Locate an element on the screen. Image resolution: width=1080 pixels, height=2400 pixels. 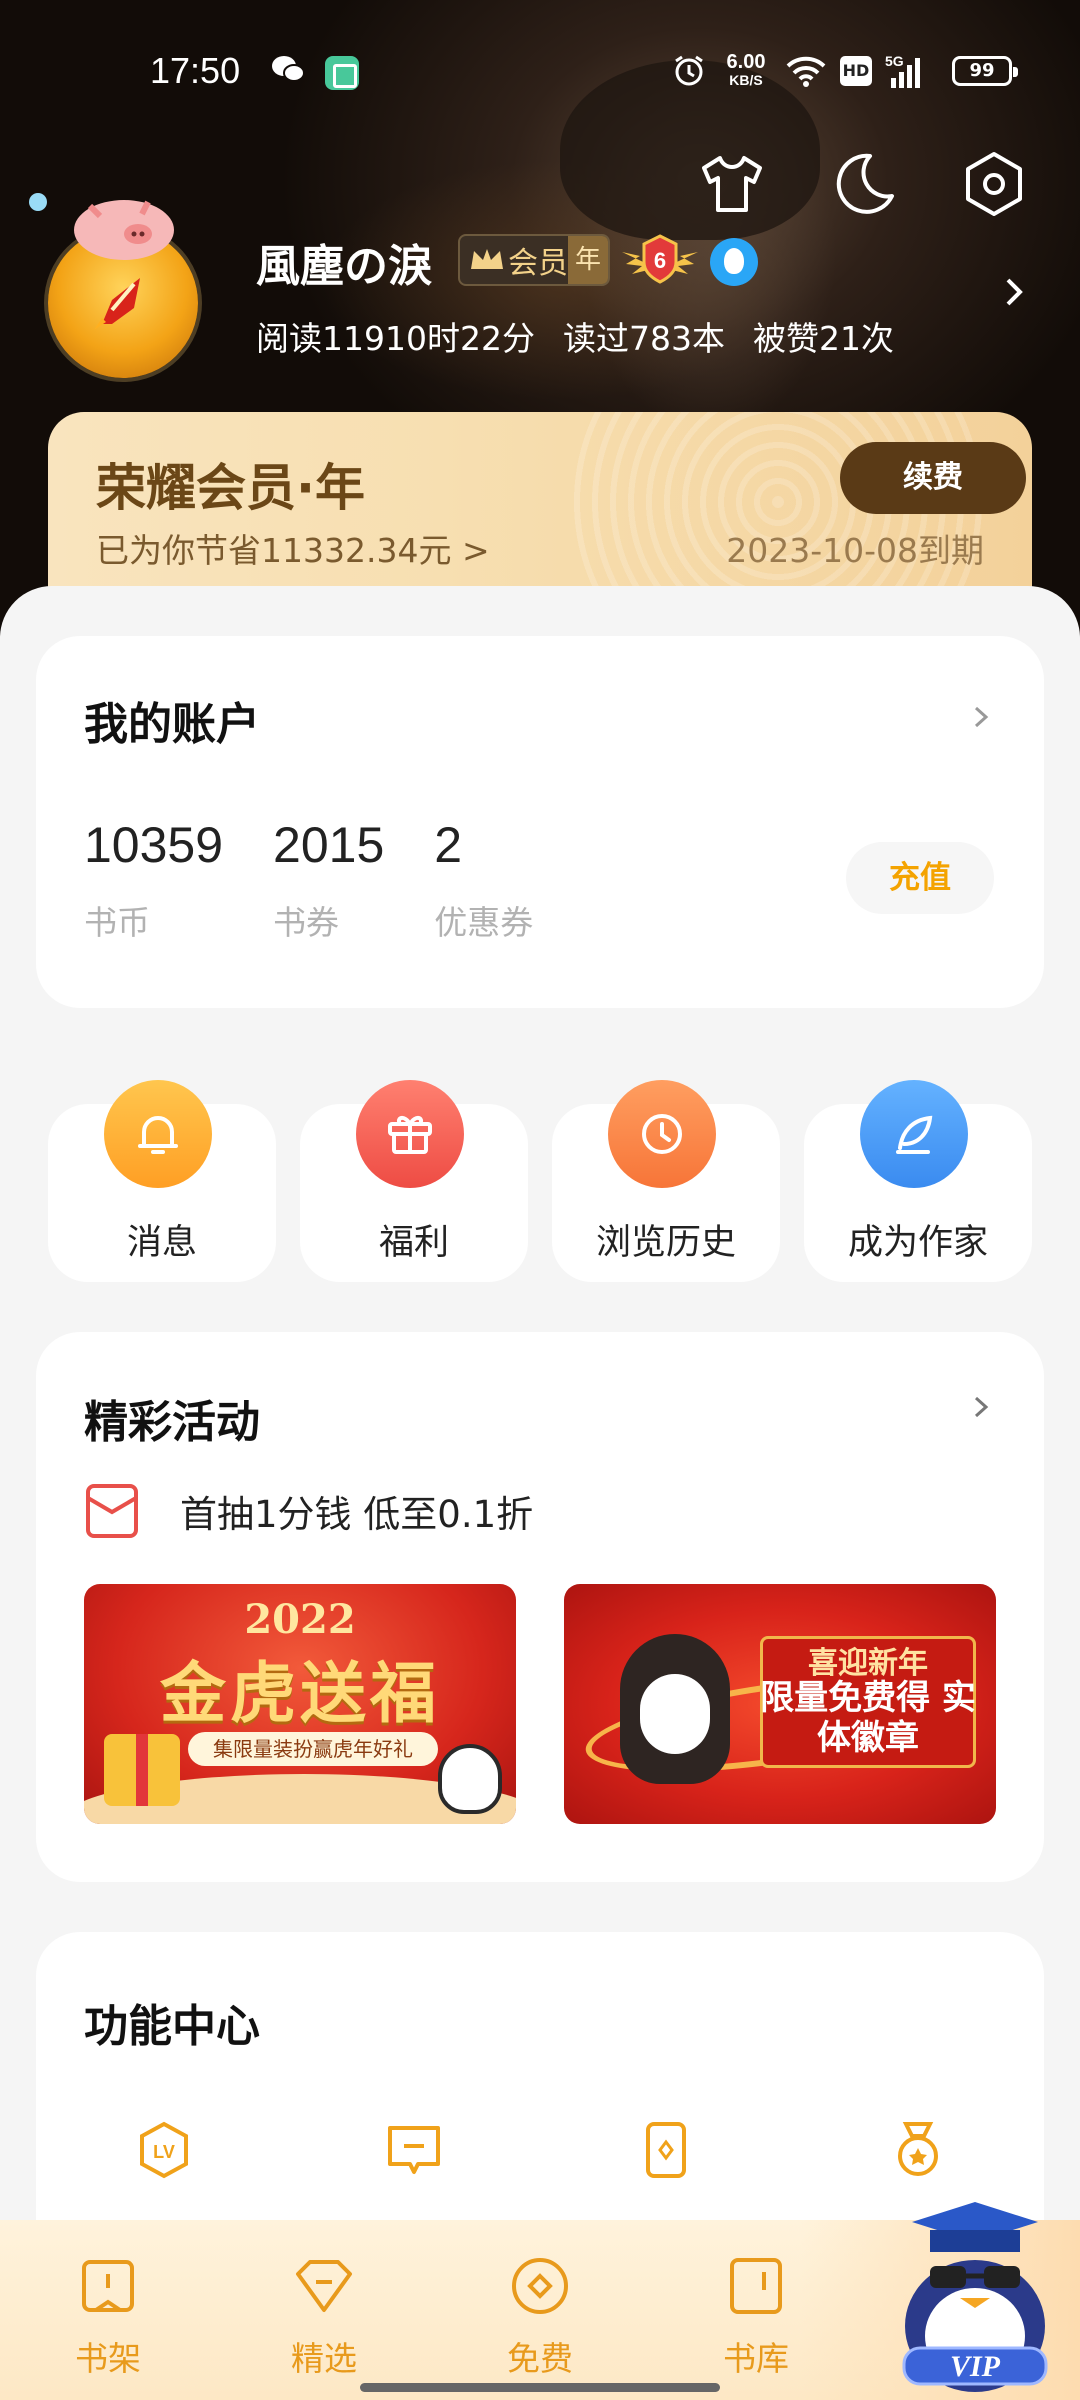
balance-value: 2 is located at coordinates (448, 845).